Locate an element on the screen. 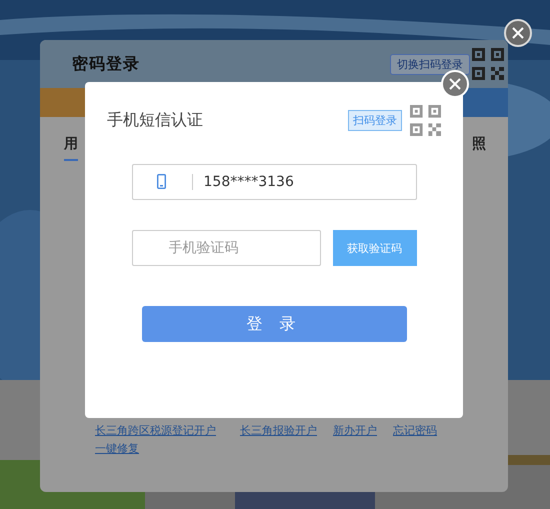 This screenshot has width=550, height=509. scan-login-button: 扫码登录 is located at coordinates (375, 120).